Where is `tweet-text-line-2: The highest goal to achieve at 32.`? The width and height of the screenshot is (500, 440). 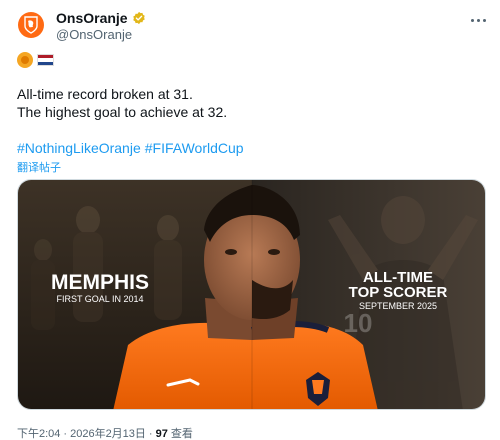
tweet-text-line-2: The highest goal to achieve at 32. is located at coordinates (122, 112).